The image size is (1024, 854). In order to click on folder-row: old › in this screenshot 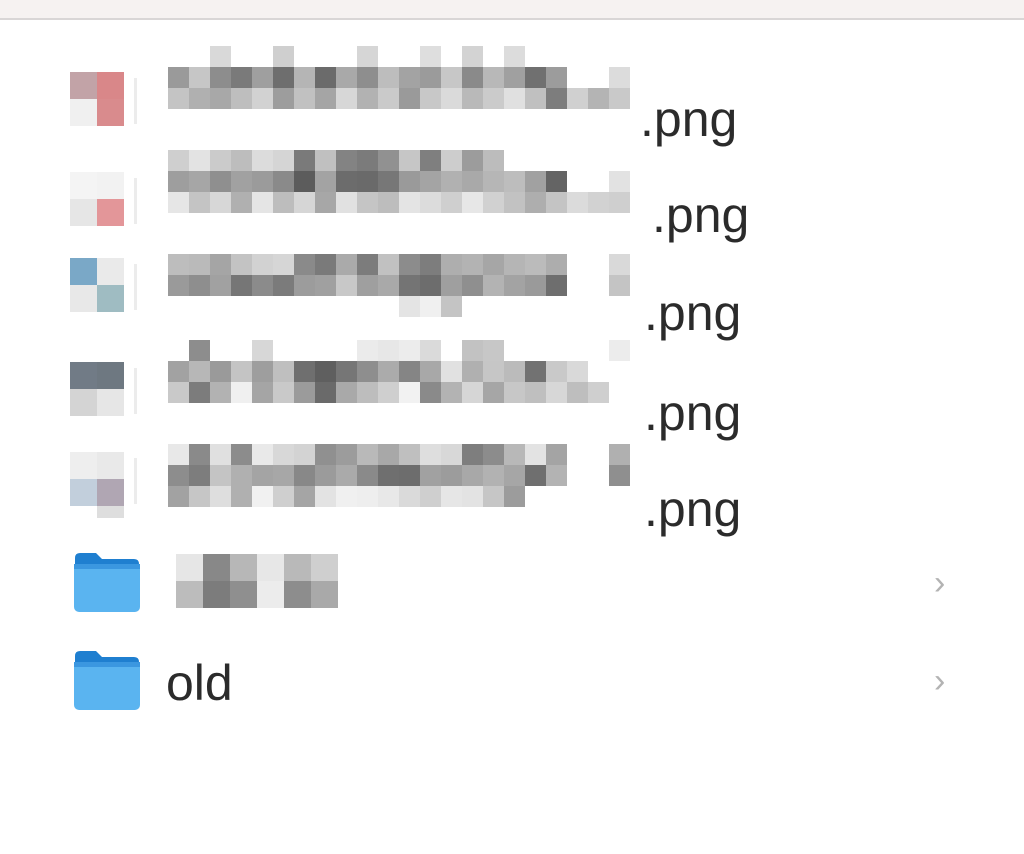, I will do `click(512, 693)`.